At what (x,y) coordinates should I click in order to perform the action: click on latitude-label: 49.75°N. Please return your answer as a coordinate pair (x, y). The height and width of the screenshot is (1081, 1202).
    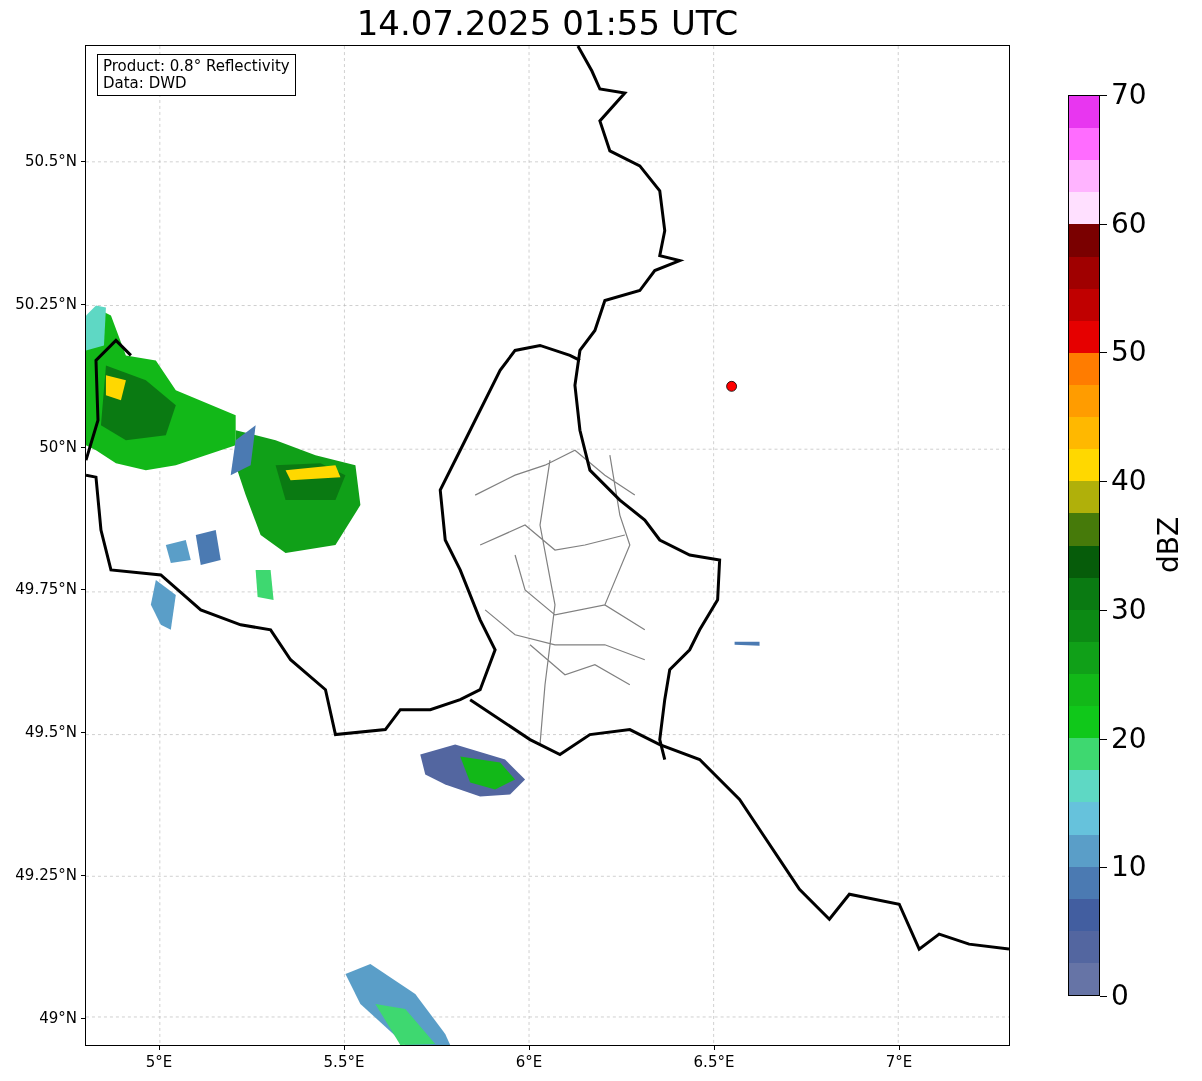
    Looking at the image, I should click on (46, 589).